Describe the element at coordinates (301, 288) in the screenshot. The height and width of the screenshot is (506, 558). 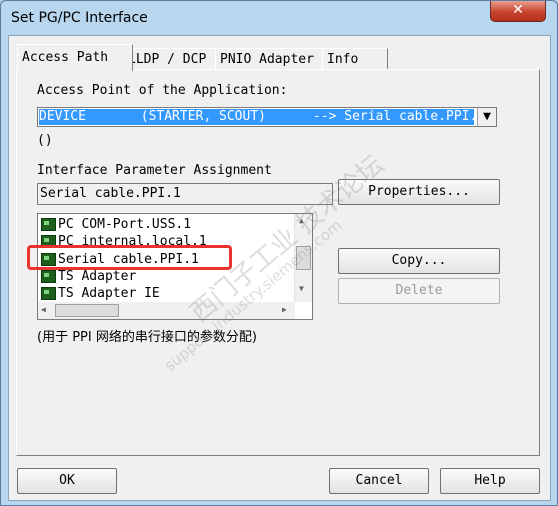
I see `scroll-down-icon: ▼` at that location.